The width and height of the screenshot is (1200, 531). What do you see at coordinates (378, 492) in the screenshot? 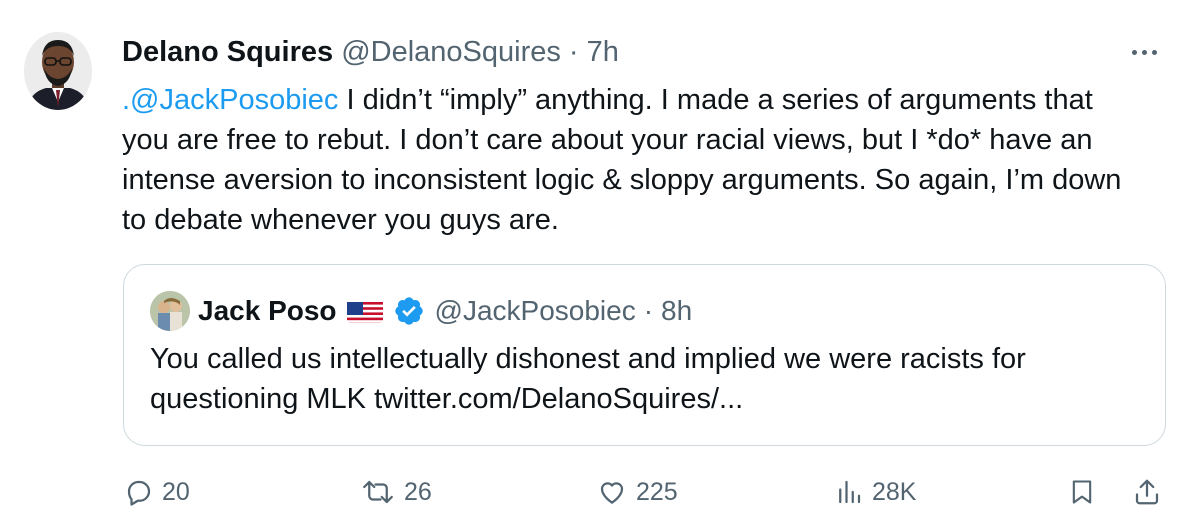
I see `retweet-icon` at bounding box center [378, 492].